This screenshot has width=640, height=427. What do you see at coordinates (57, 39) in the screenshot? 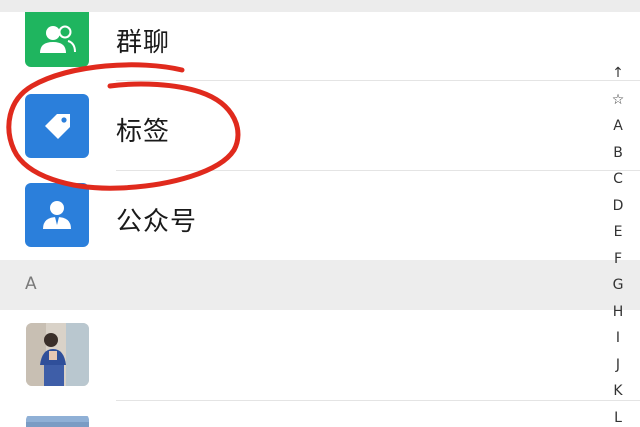
I see `group-chat-icon` at bounding box center [57, 39].